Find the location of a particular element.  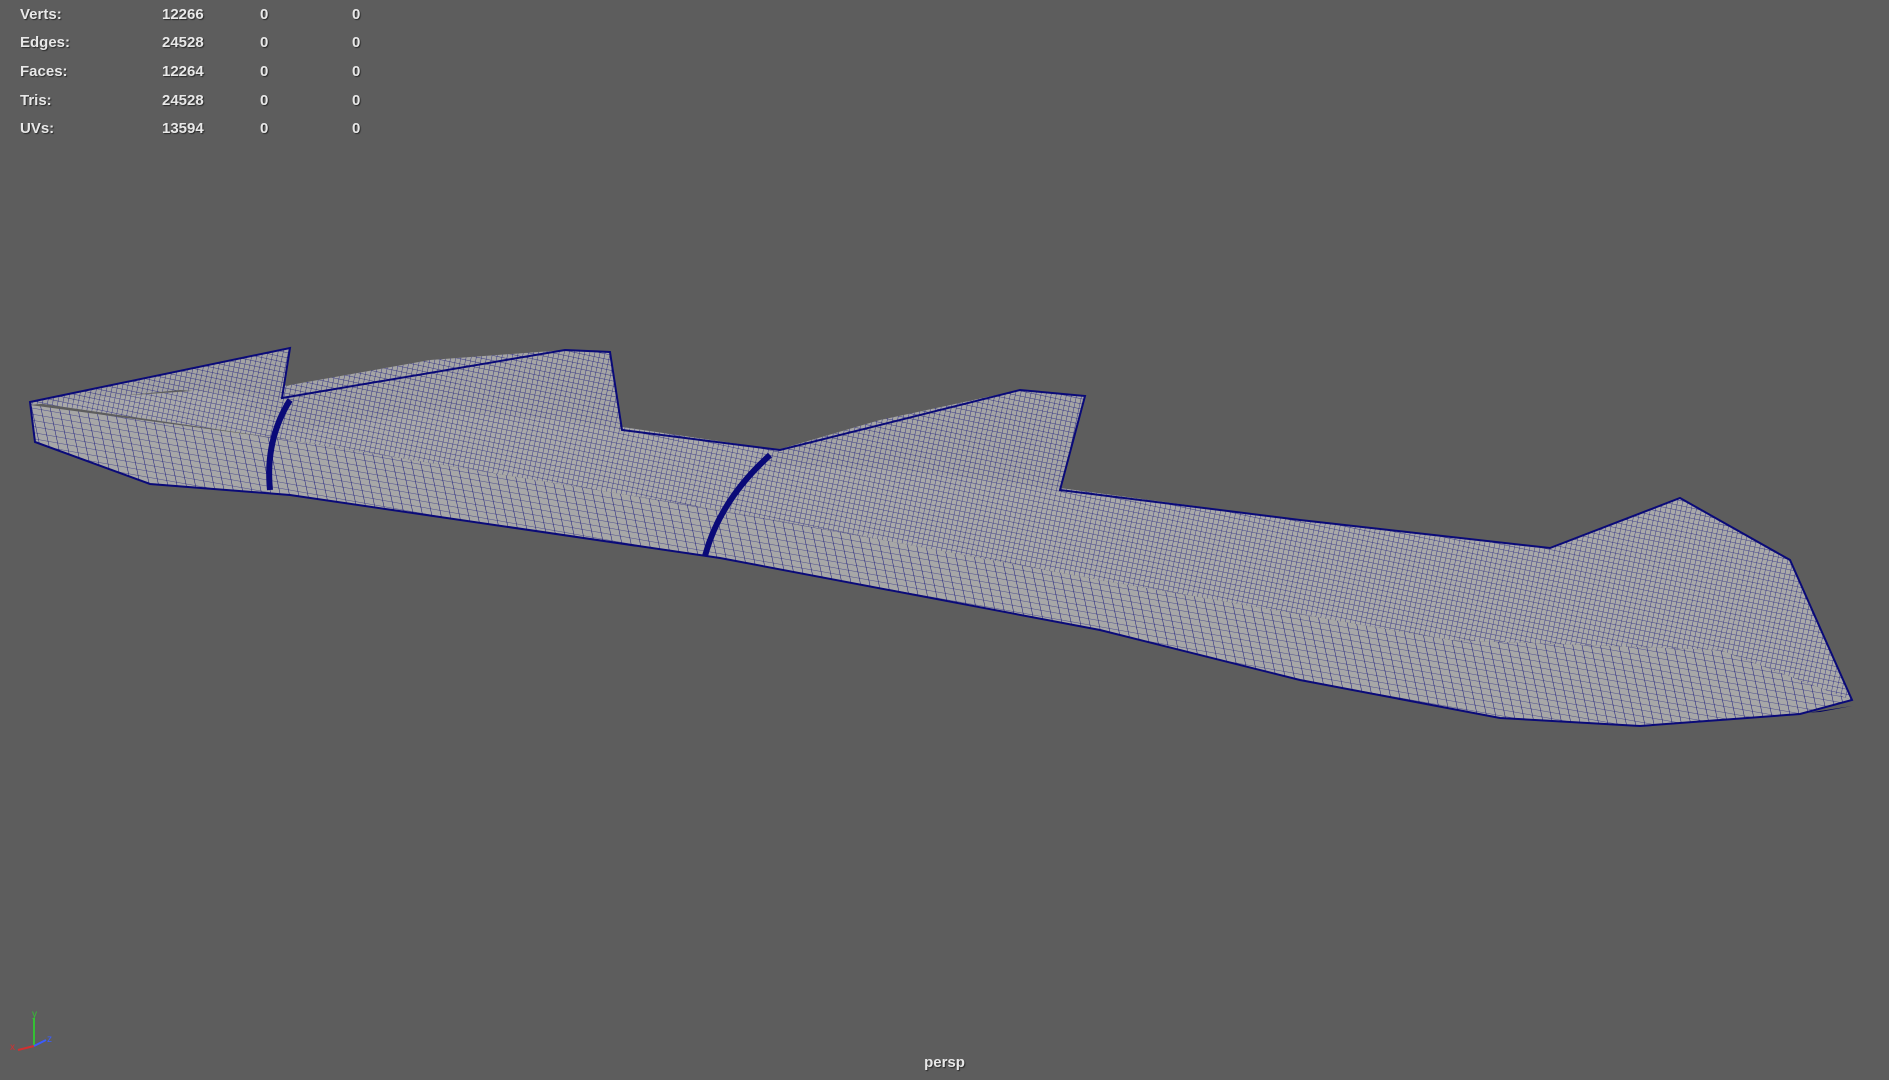

hud-label: Edges: is located at coordinates (45, 43).